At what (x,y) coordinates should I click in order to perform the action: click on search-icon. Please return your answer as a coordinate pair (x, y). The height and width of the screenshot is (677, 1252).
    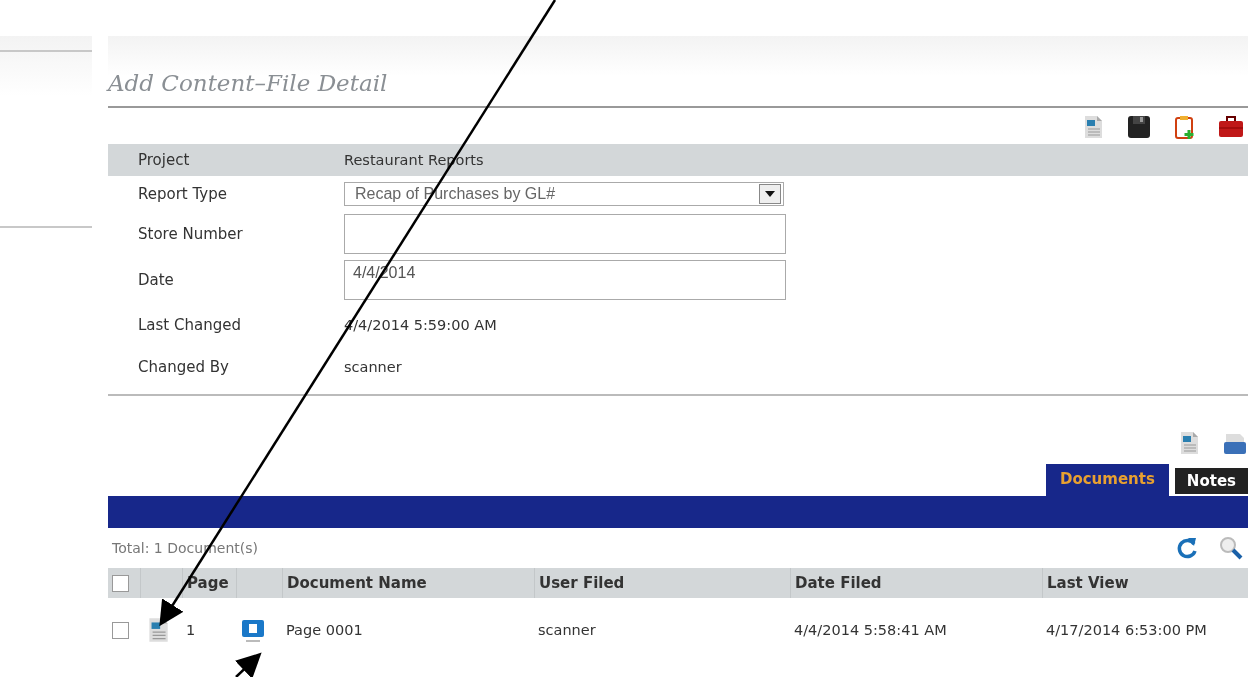
    Looking at the image, I should click on (1231, 548).